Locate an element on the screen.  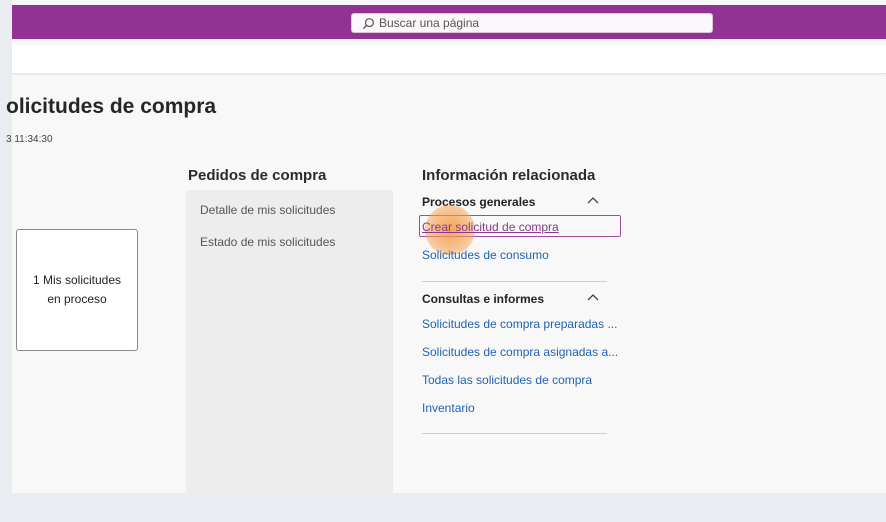
link-consumption-requests: Solicitudes de consumo is located at coordinates (485, 255).